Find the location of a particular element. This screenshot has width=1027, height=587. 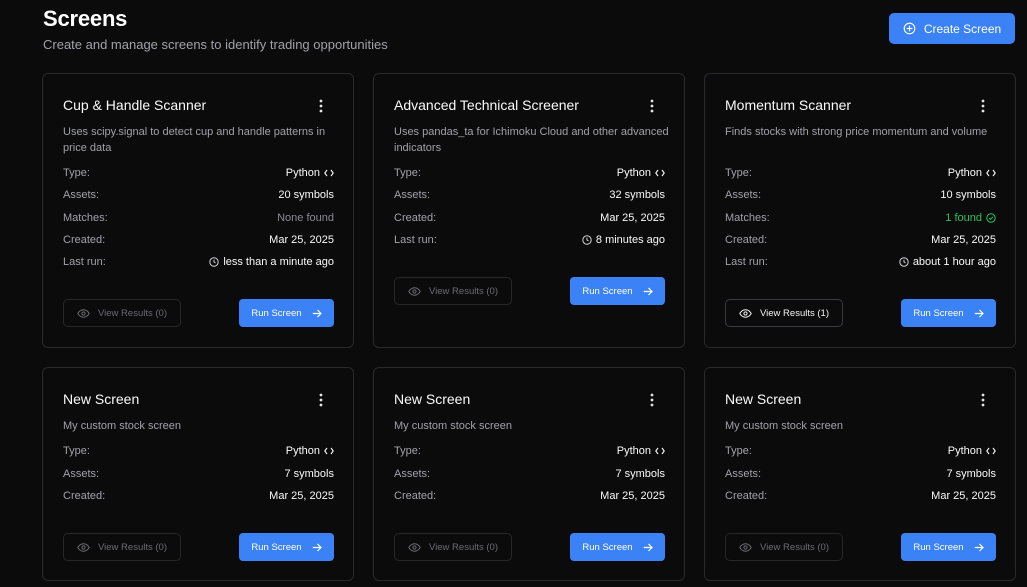

view-results-label: View Results (1) is located at coordinates (794, 313).